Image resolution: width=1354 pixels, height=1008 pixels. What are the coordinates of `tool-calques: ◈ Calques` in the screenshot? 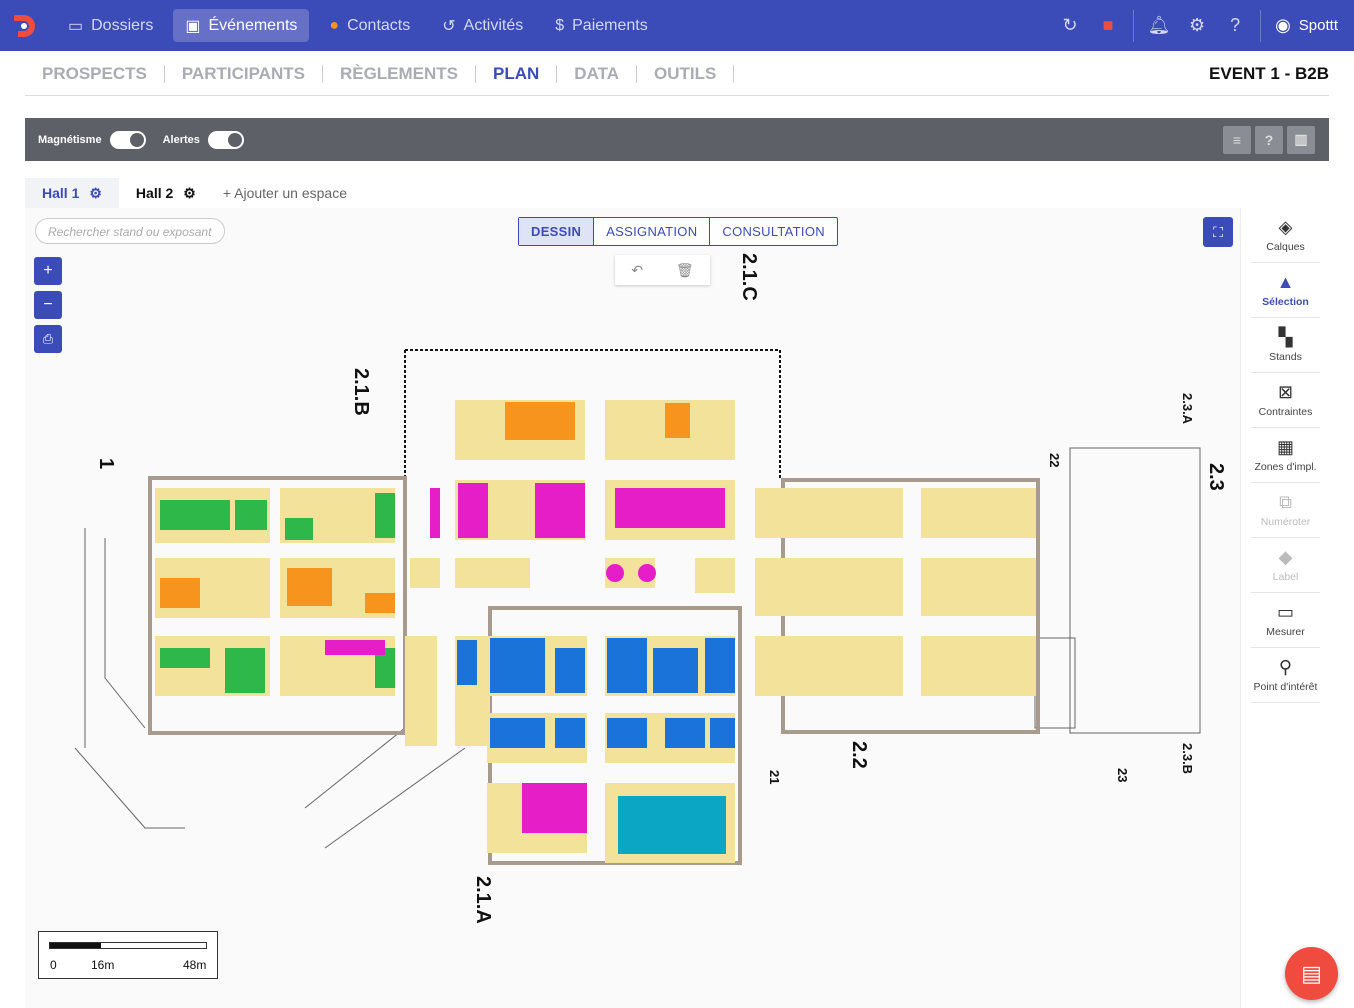 It's located at (1285, 235).